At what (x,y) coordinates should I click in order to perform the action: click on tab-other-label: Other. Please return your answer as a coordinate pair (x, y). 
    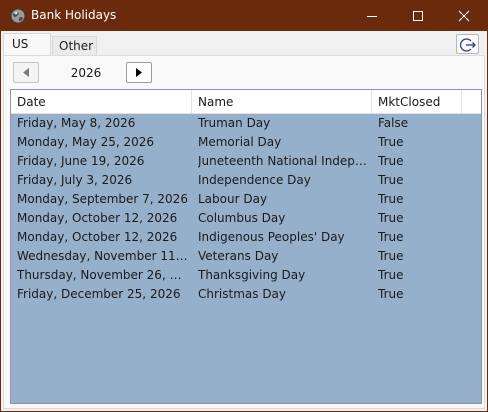
    Looking at the image, I should click on (76, 46).